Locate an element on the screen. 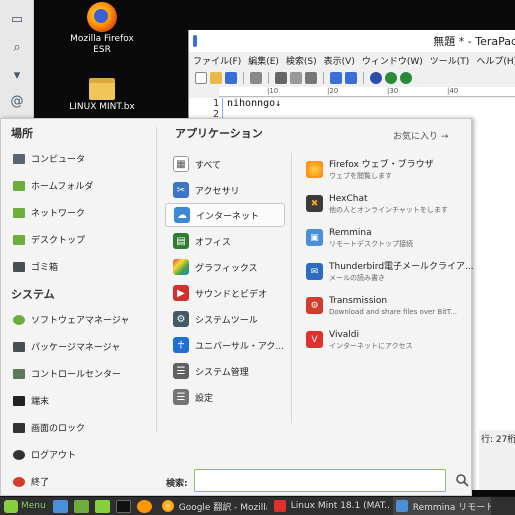  place-label: デスクトップ is located at coordinates (58, 241).